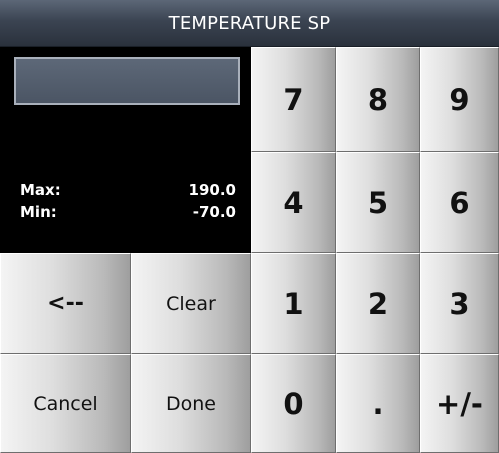  Describe the element at coordinates (459, 99) in the screenshot. I see `key-9-button: 9` at that location.